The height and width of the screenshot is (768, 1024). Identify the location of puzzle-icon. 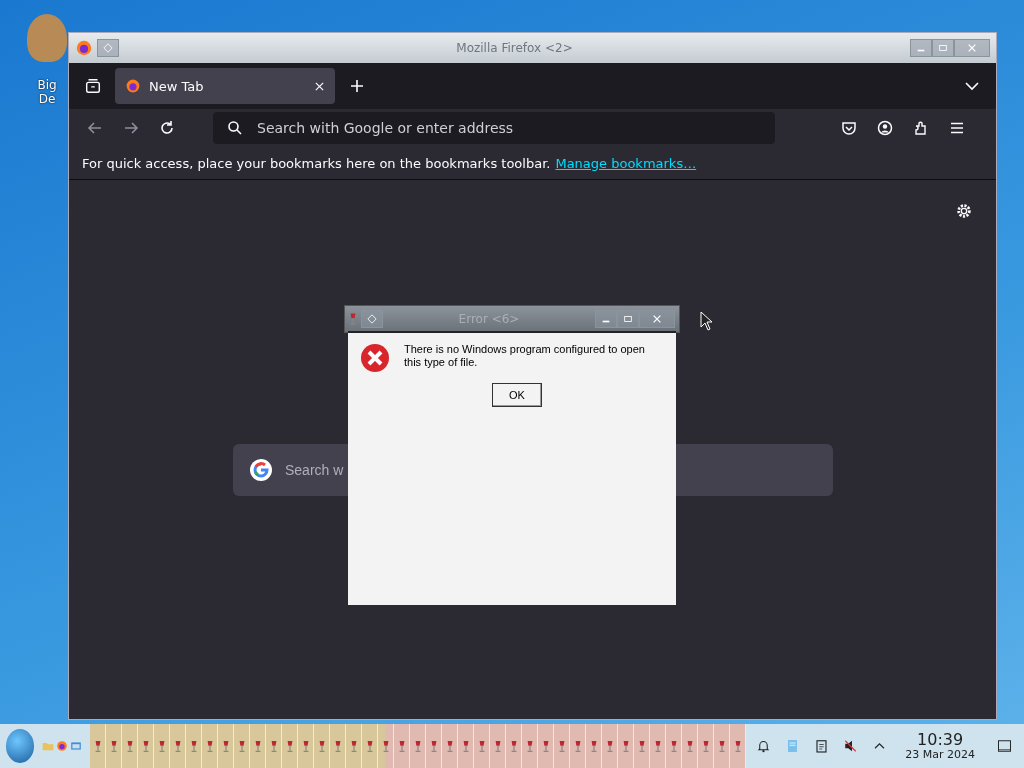
(921, 128).